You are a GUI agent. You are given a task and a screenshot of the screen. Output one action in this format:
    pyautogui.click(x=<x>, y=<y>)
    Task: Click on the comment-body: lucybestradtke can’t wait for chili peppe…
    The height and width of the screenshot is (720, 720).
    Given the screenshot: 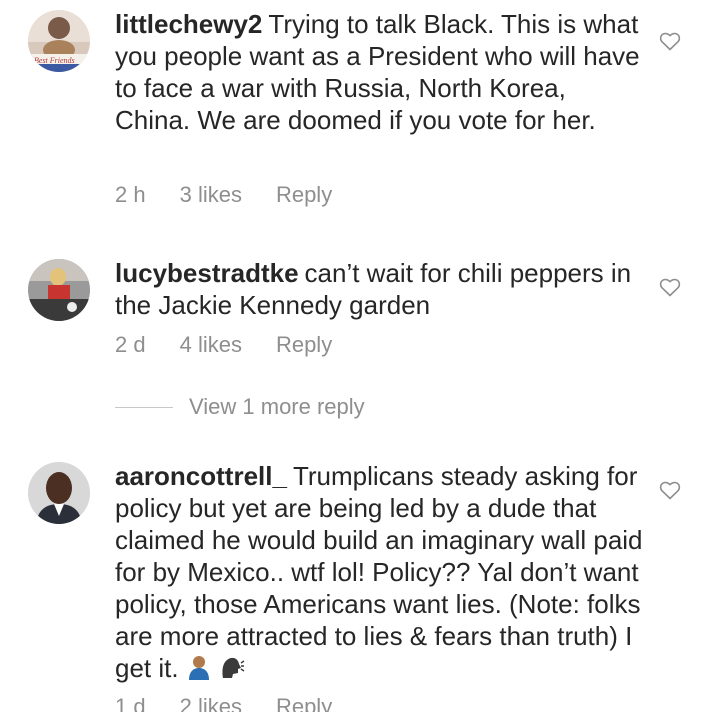 What is the action you would take?
    pyautogui.click(x=380, y=289)
    